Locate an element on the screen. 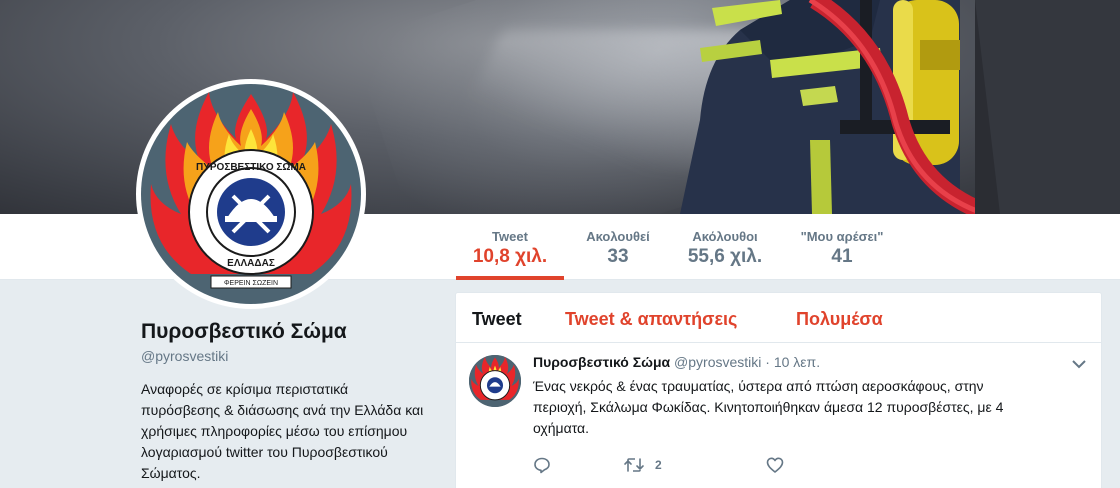 The width and height of the screenshot is (1120, 488). fire-service-logo-icon: ΠΥΡΟΣΒΕΣΤΙΚΟ ΣΩΜΑ ΕΛΛΑΔΑΣ ΦΕΡΕΙΝ ΣΩΖΕΙΝ is located at coordinates (251, 190).